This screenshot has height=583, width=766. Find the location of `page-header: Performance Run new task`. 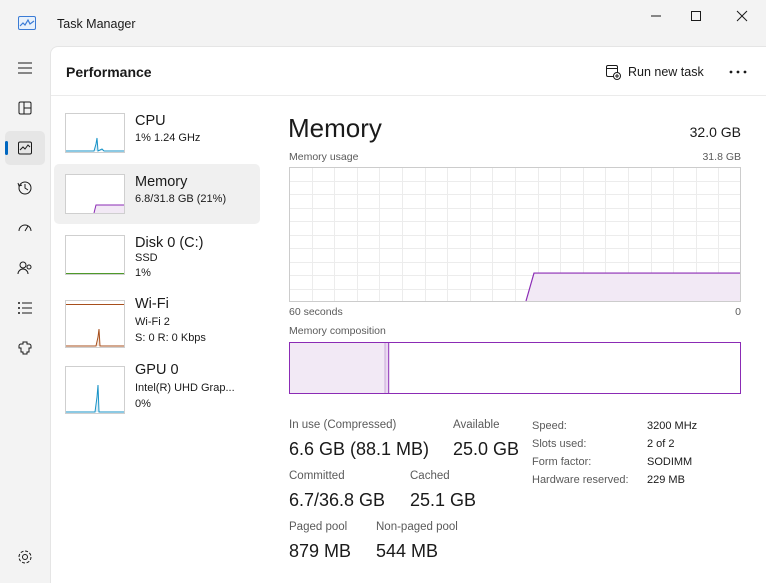

page-header: Performance Run new task is located at coordinates (408, 71).